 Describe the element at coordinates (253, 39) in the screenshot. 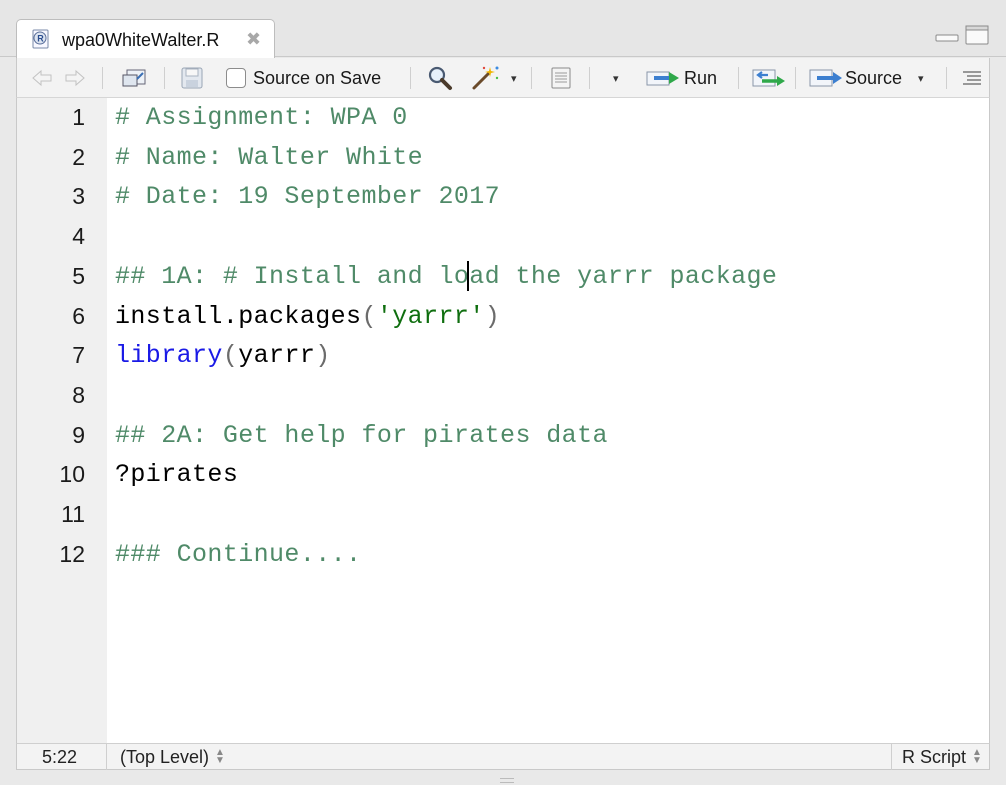

I see `close-tab-icon: ✖` at that location.